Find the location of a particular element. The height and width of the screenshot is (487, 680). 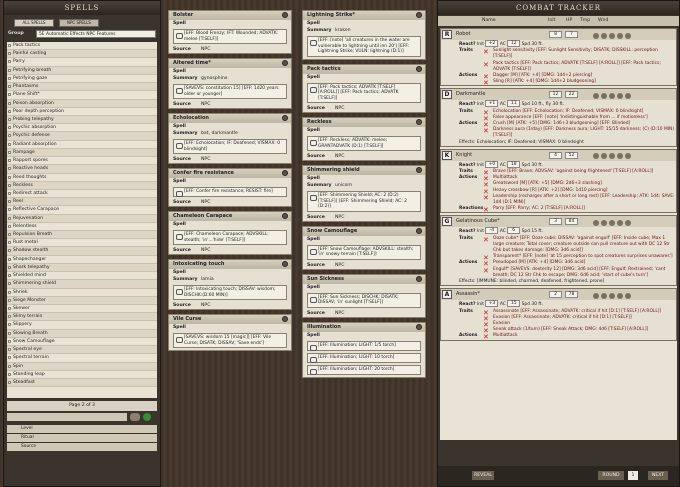

spell-card-title: Reckless is located at coordinates (364, 122).